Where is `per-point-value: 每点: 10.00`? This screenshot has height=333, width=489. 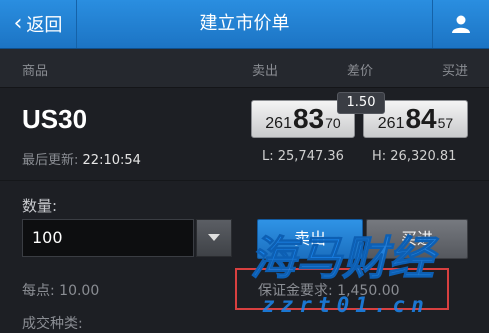
per-point-value: 每点: 10.00 is located at coordinates (61, 291).